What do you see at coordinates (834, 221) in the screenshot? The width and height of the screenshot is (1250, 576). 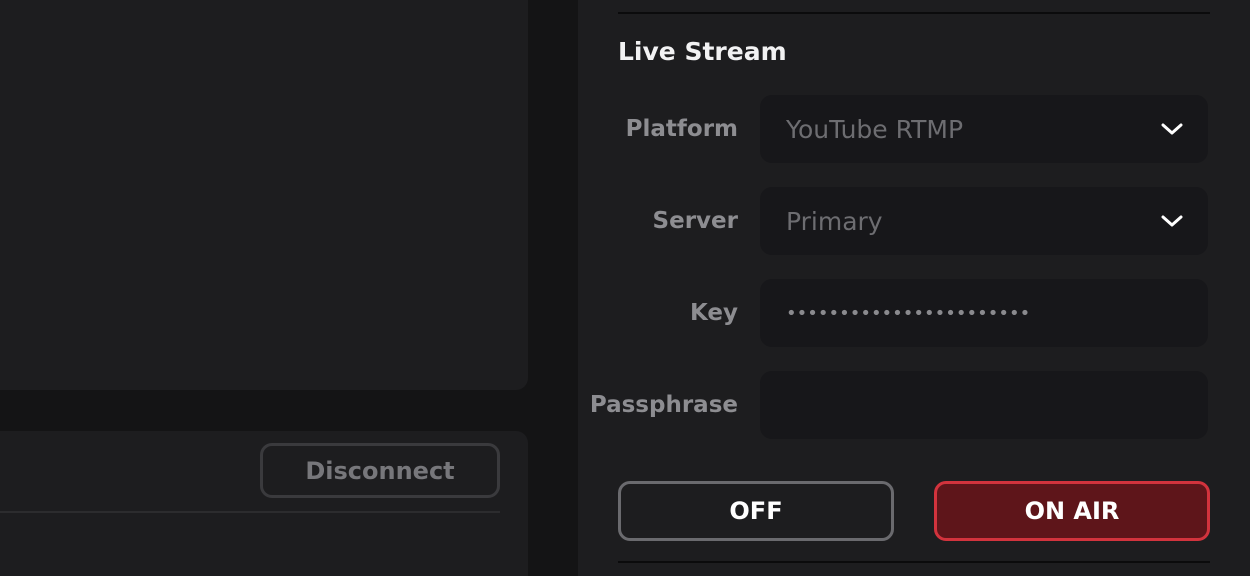 I see `server-value: Primary` at bounding box center [834, 221].